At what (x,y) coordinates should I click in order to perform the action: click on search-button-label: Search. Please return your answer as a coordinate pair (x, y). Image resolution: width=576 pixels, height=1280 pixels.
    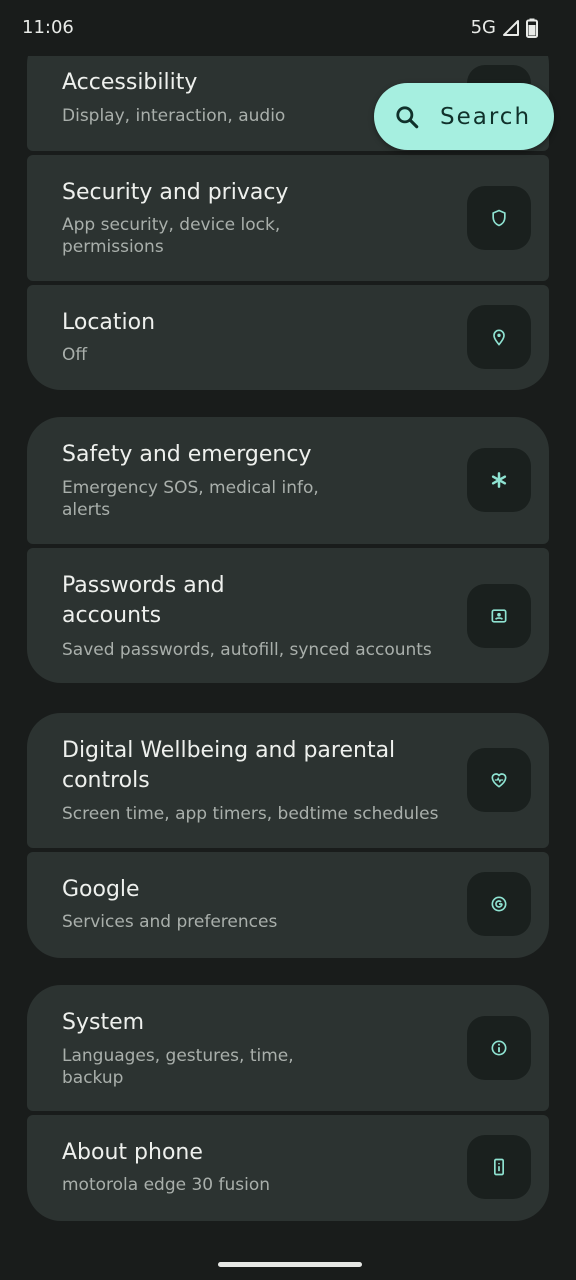
    Looking at the image, I should click on (486, 116).